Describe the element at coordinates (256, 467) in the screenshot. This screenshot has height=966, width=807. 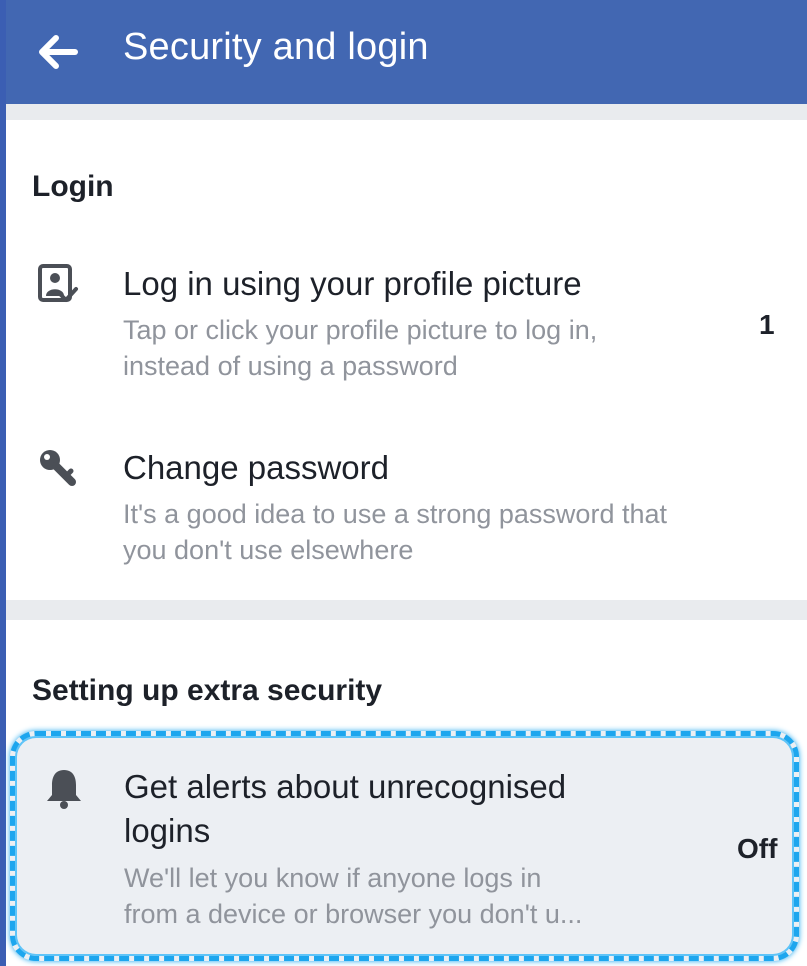
I see `row-title: Change password` at that location.